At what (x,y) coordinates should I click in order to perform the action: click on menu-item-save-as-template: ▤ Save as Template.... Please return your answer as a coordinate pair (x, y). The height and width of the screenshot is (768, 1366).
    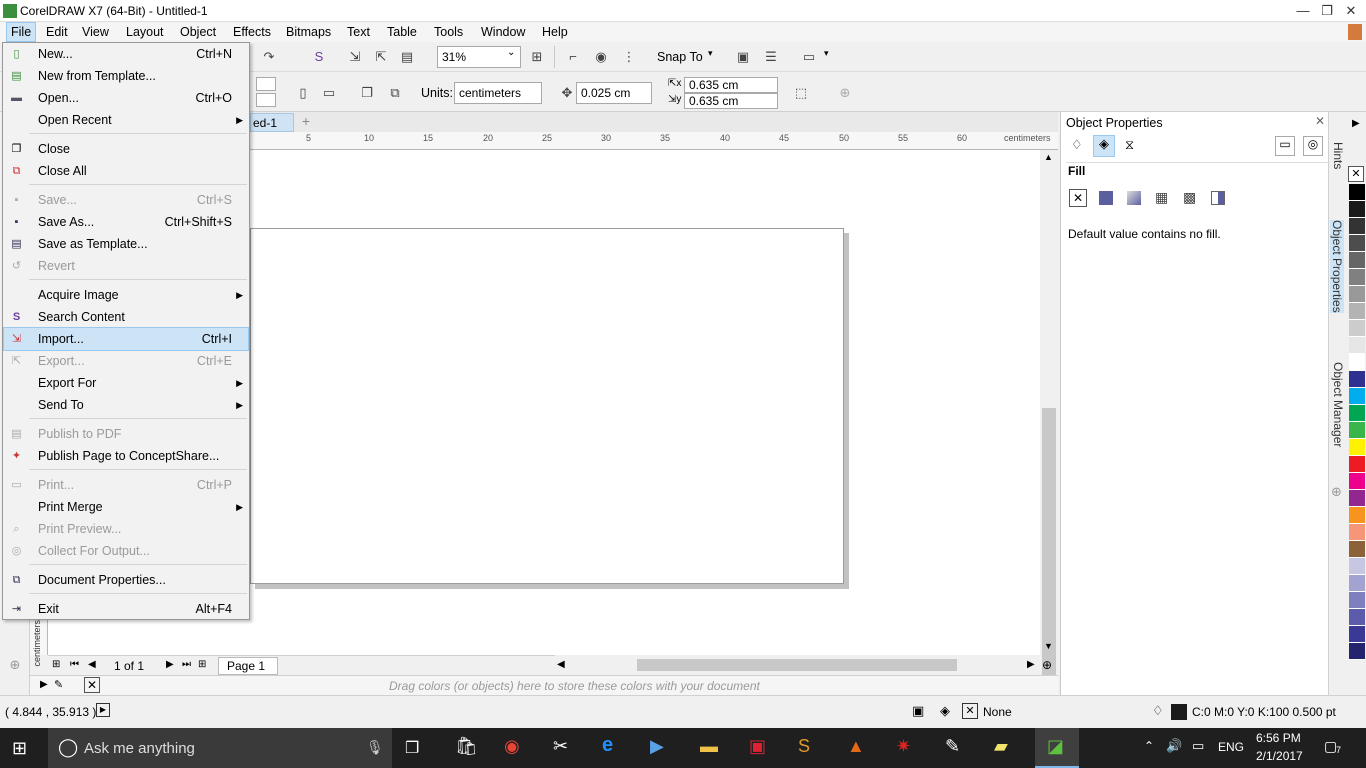
    Looking at the image, I should click on (126, 244).